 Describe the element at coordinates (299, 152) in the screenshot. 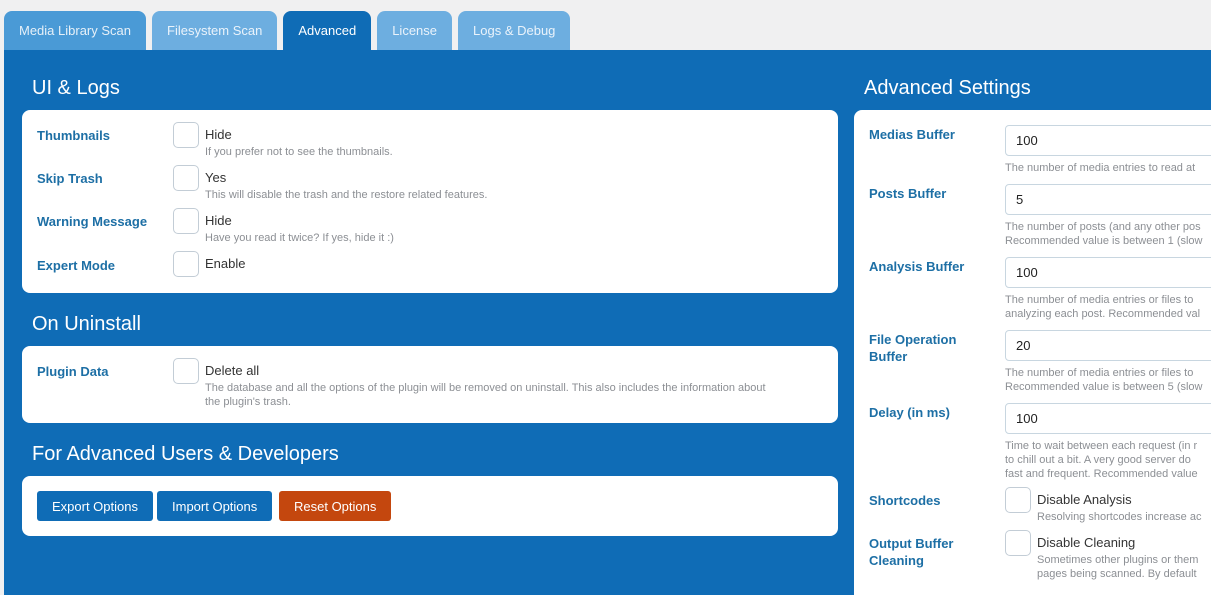

I see `thumbnails-desc: If you prefer not to see the thumbnails.` at that location.